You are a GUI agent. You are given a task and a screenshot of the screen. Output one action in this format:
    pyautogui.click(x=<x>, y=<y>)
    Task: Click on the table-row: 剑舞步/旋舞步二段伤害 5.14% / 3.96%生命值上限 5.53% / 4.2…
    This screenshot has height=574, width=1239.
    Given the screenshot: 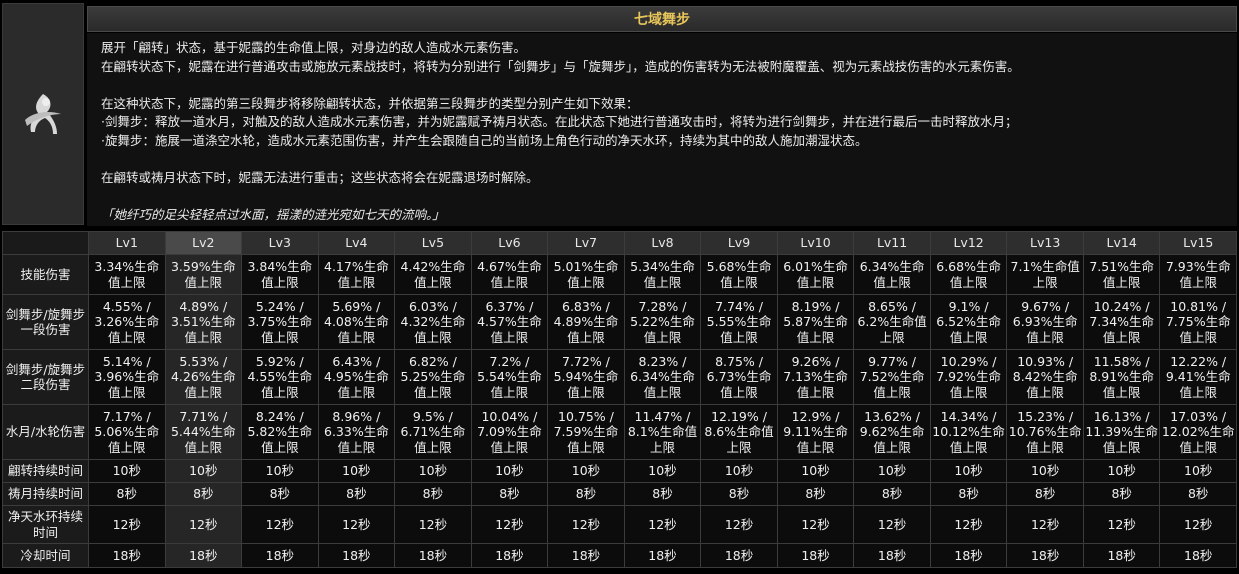 What is the action you would take?
    pyautogui.click(x=619, y=377)
    